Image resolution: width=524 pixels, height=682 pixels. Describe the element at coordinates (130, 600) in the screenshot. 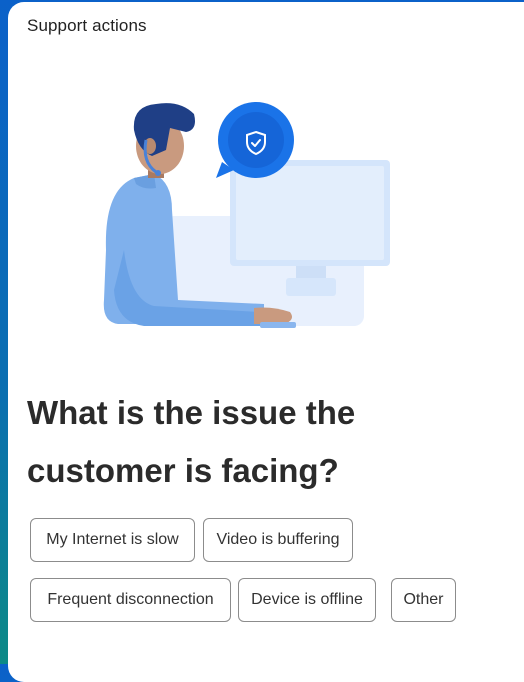

I see `option-frequent-disconnection: Frequent disconnection` at that location.